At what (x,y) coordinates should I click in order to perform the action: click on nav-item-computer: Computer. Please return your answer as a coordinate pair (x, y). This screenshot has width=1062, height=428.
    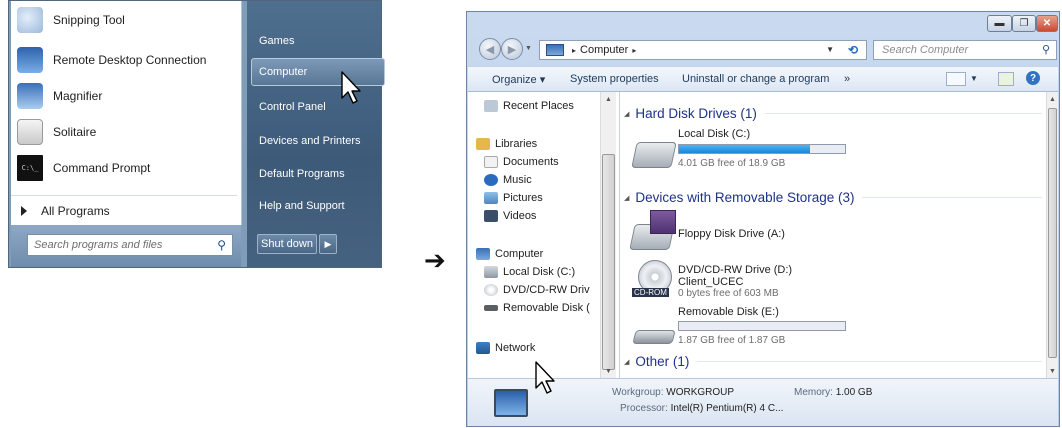
    Looking at the image, I should click on (509, 254).